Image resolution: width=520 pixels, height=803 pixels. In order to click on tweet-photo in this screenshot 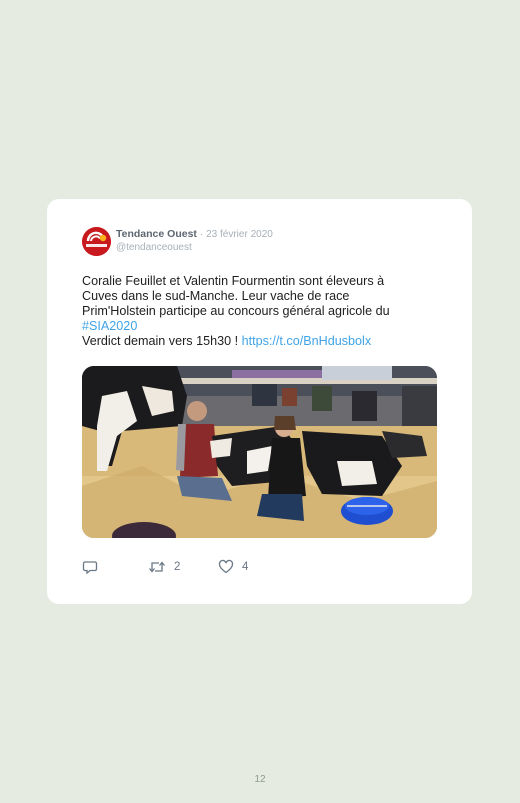, I will do `click(259, 452)`.